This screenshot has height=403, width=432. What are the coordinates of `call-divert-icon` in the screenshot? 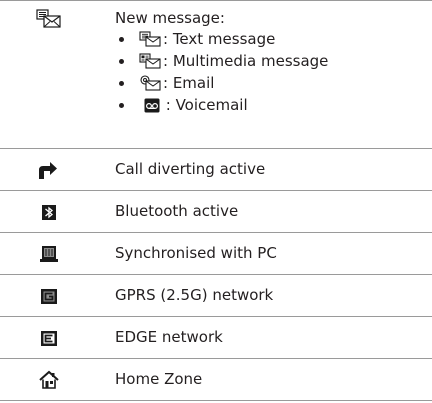 It's located at (49, 170).